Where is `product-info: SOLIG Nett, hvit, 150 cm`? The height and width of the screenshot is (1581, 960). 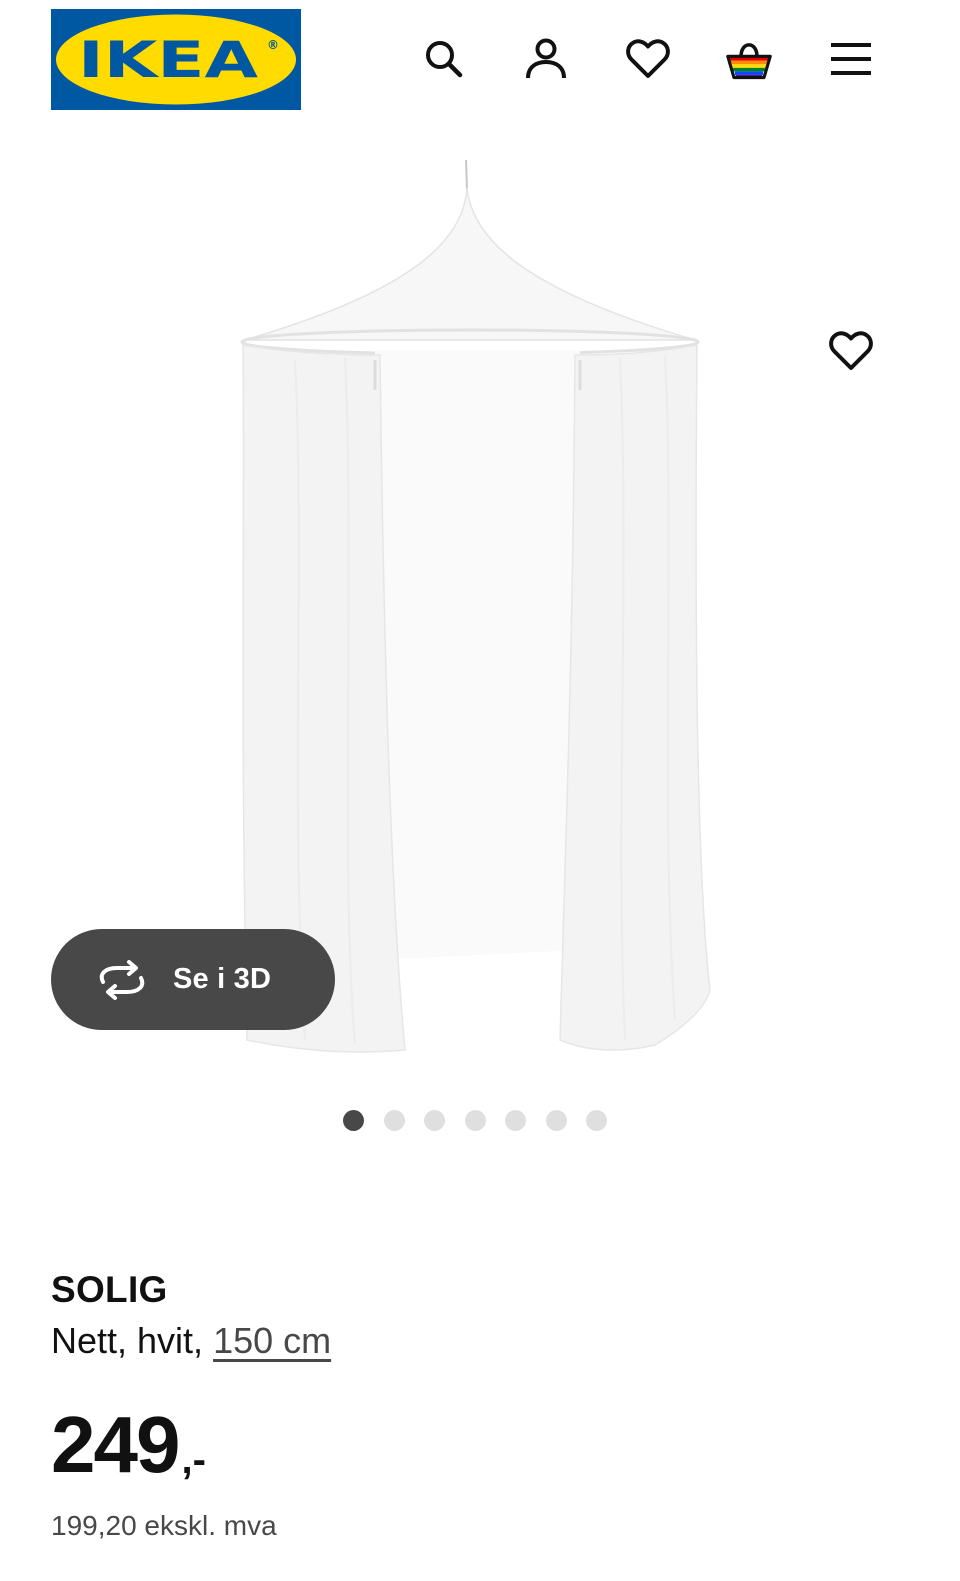
product-info: SOLIG Nett, hvit, 150 cm is located at coordinates (481, 1311).